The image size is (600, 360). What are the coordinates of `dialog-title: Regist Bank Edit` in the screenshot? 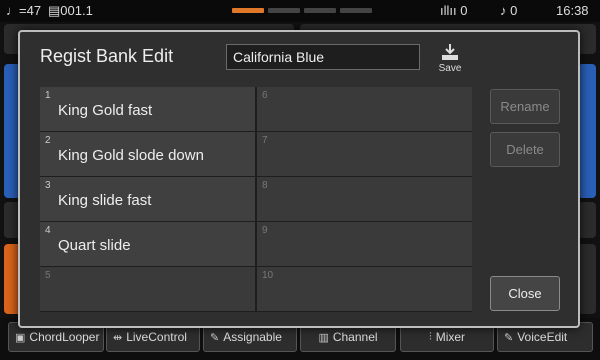 It's located at (107, 56).